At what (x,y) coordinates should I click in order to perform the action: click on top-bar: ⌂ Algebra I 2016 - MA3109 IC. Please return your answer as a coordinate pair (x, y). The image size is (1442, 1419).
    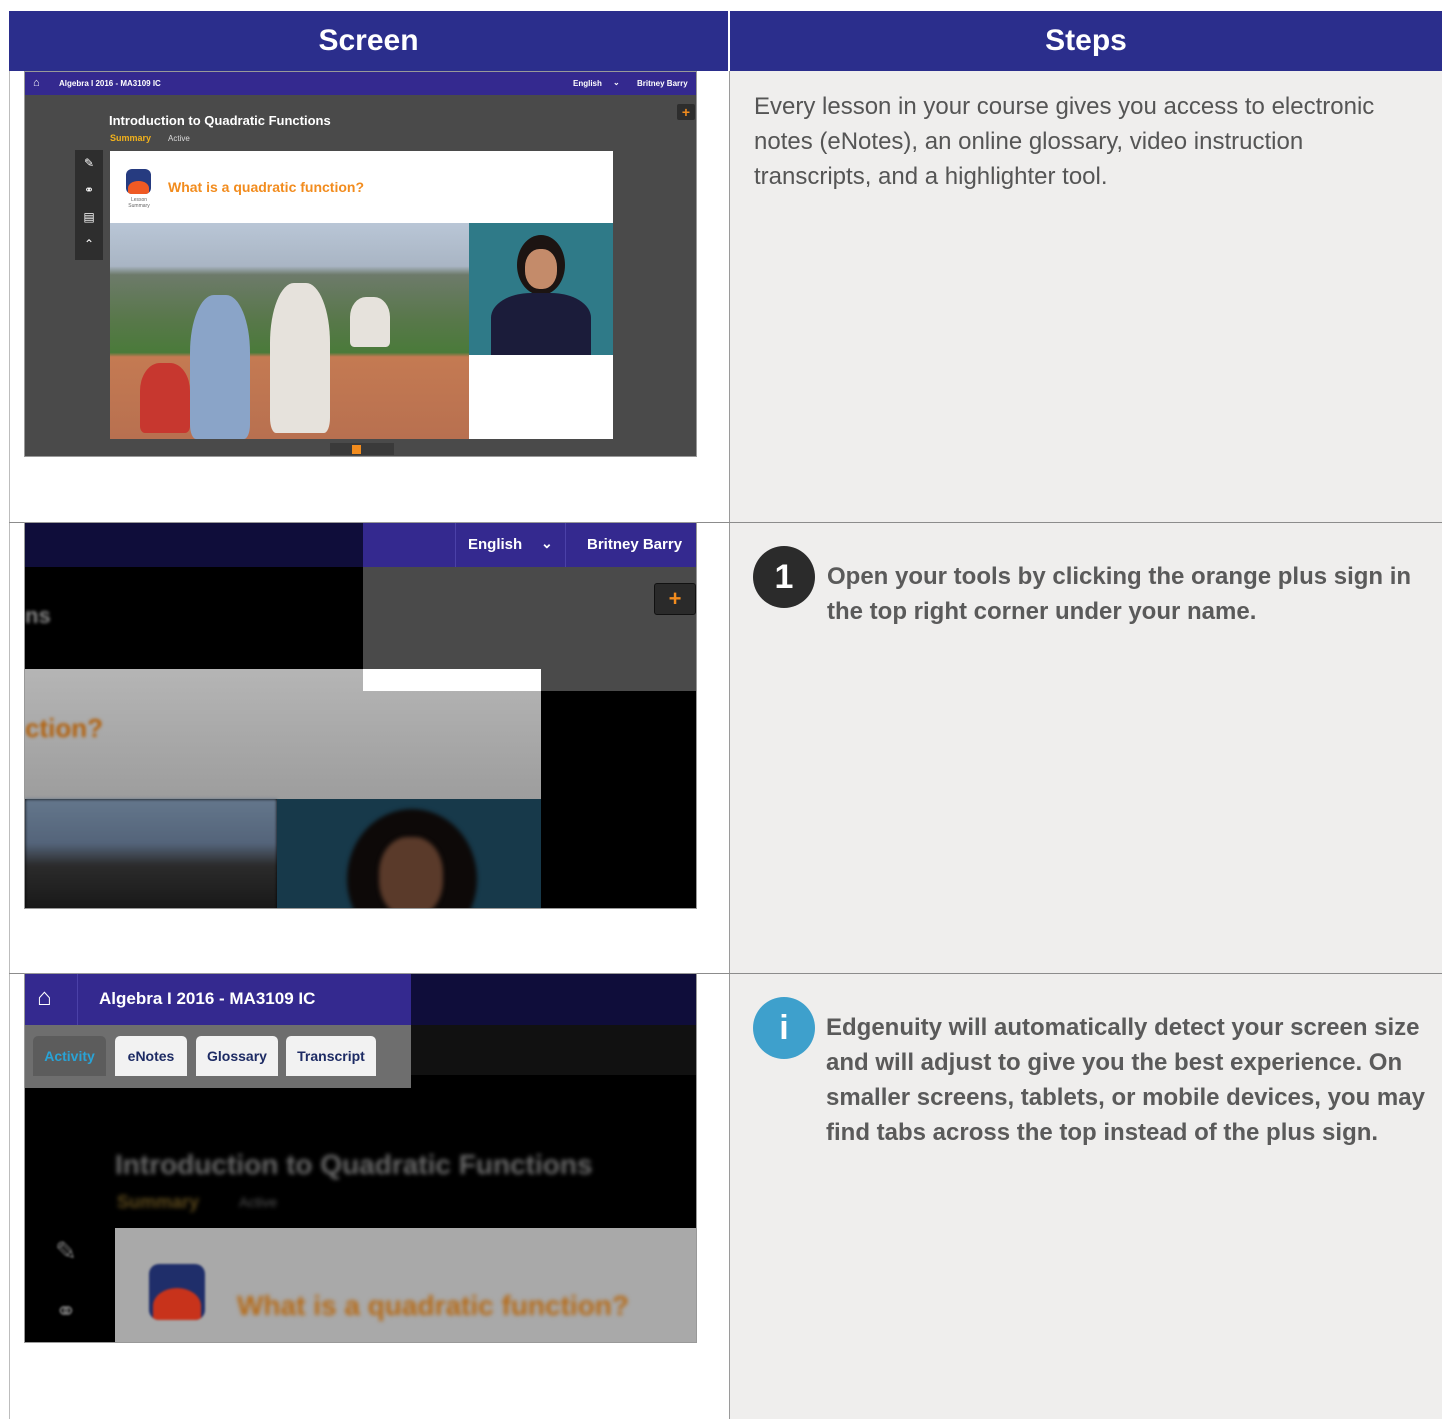
    Looking at the image, I should click on (218, 999).